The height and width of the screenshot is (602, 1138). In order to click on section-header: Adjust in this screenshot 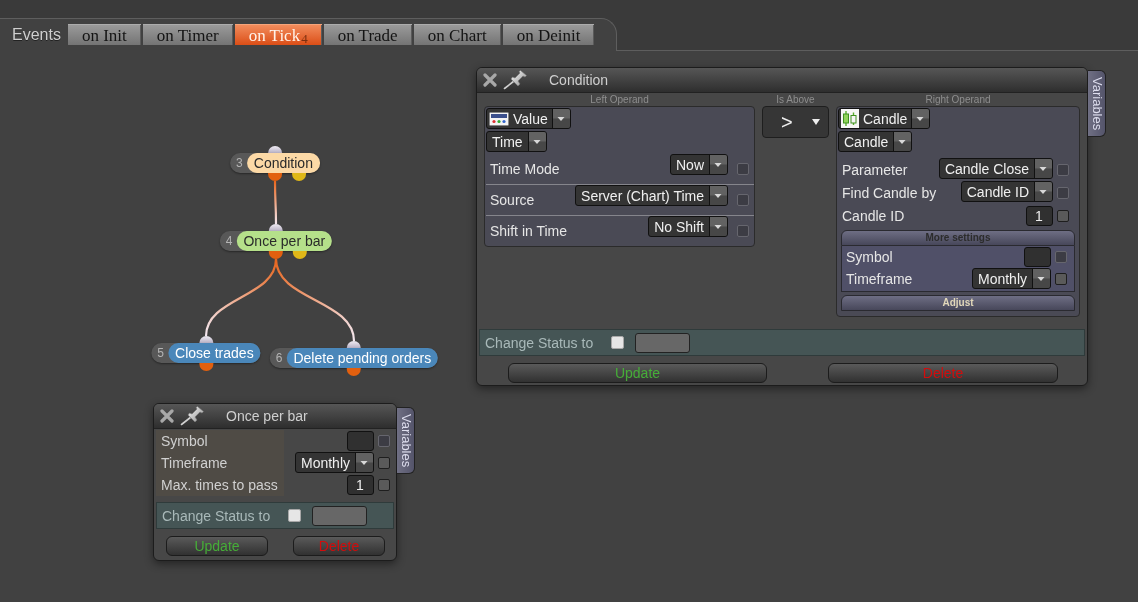, I will do `click(958, 303)`.